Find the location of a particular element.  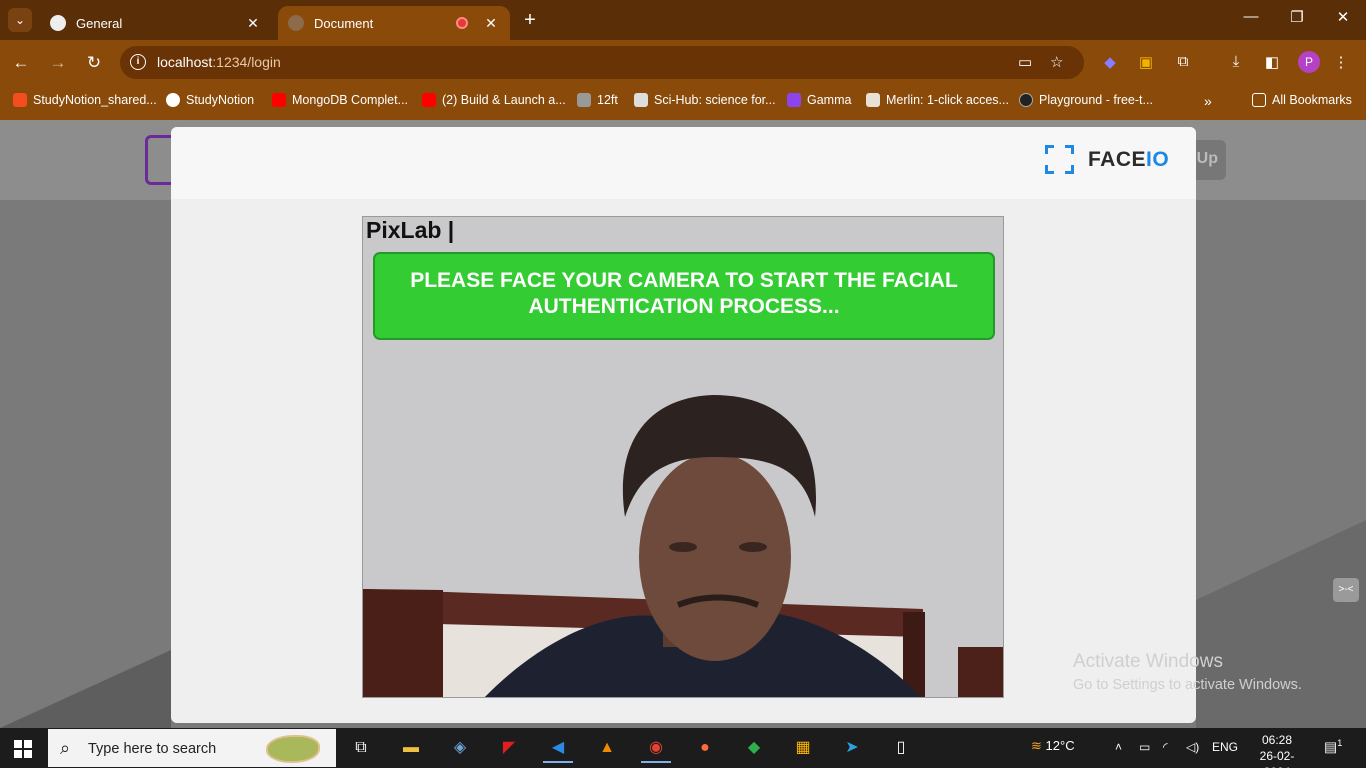

extension-drop-icon: ◆ is located at coordinates (1110, 62).